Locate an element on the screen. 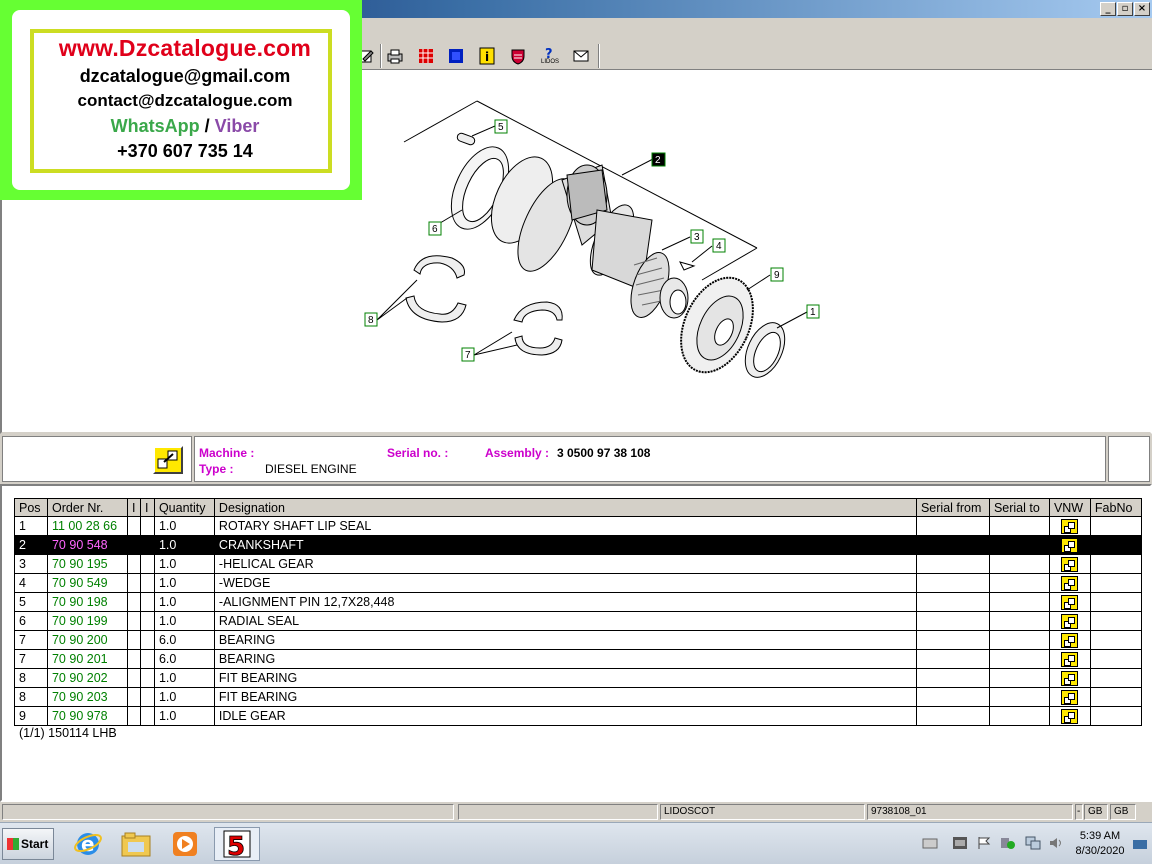 This screenshot has height=864, width=1152. keyboard-icon is located at coordinates (930, 843).